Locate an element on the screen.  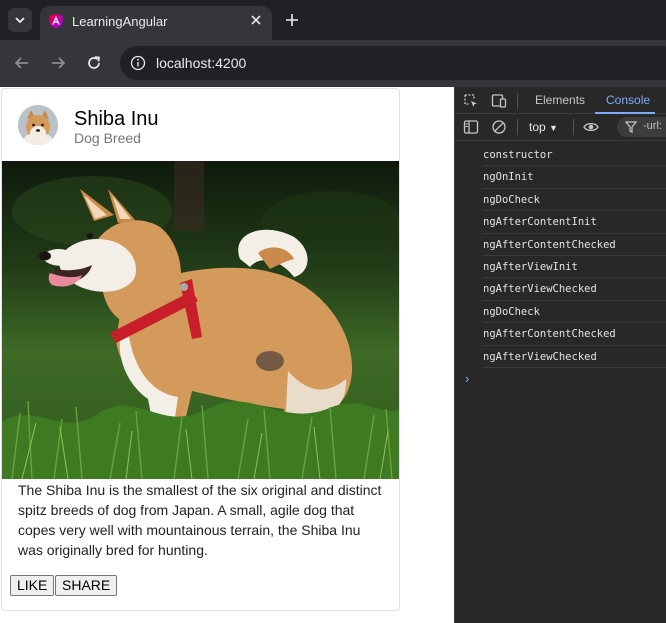
browser-toolbar: localhost:4200 is located at coordinates (333, 63).